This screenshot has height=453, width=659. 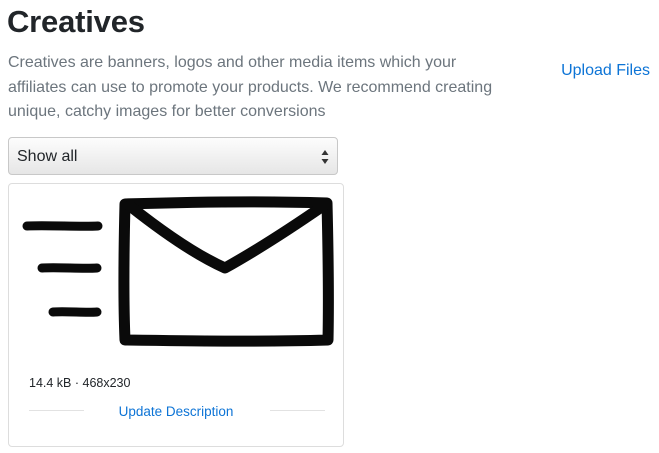 I want to click on update-description-link: Update Description, so click(x=176, y=412).